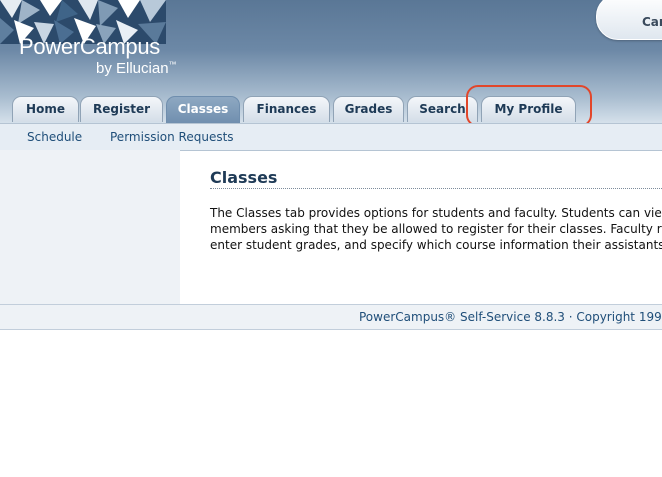  I want to click on trademark-symbol: ™, so click(172, 64).